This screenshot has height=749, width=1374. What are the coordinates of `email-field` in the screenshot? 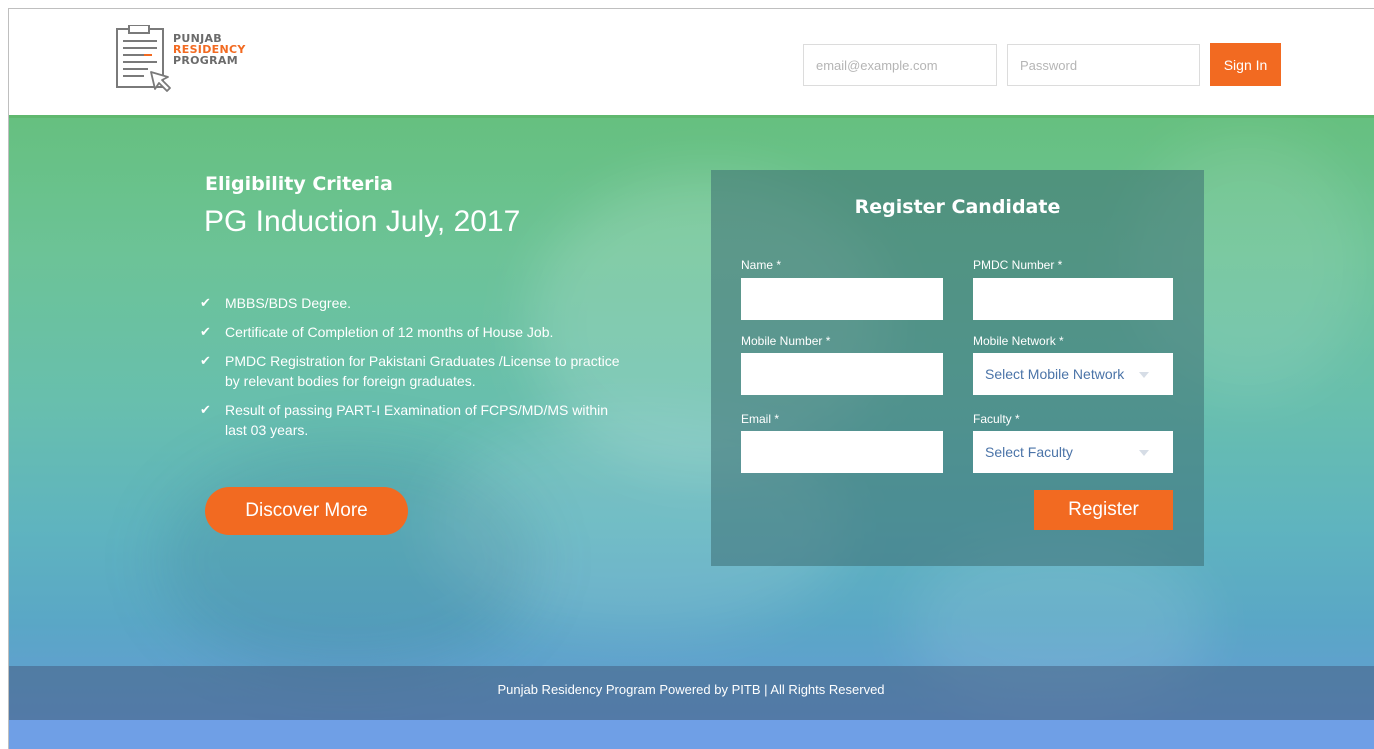 It's located at (842, 452).